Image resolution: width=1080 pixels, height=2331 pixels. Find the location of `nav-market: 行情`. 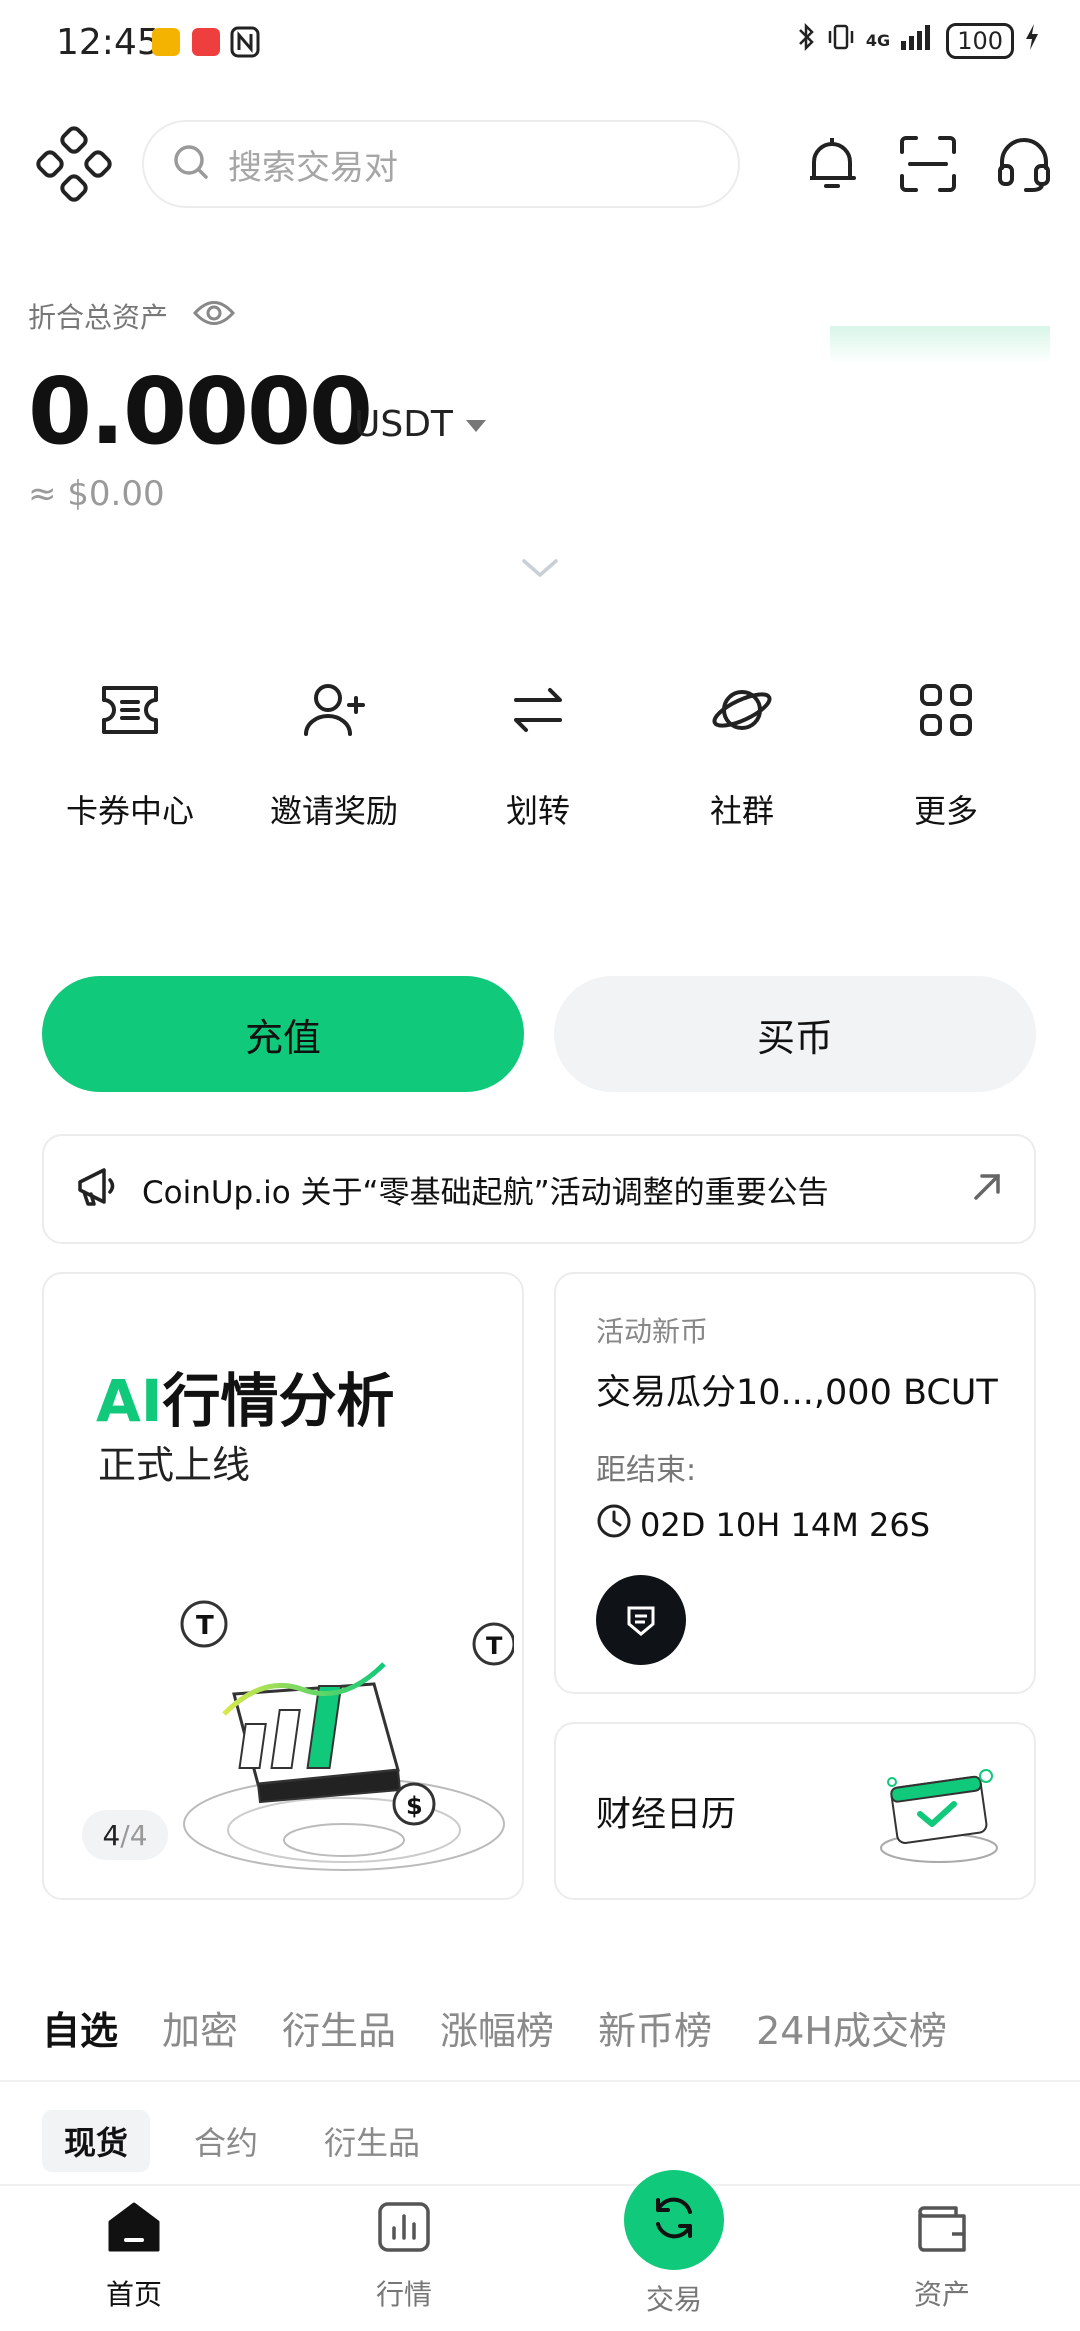

nav-market: 行情 is located at coordinates (404, 2256).